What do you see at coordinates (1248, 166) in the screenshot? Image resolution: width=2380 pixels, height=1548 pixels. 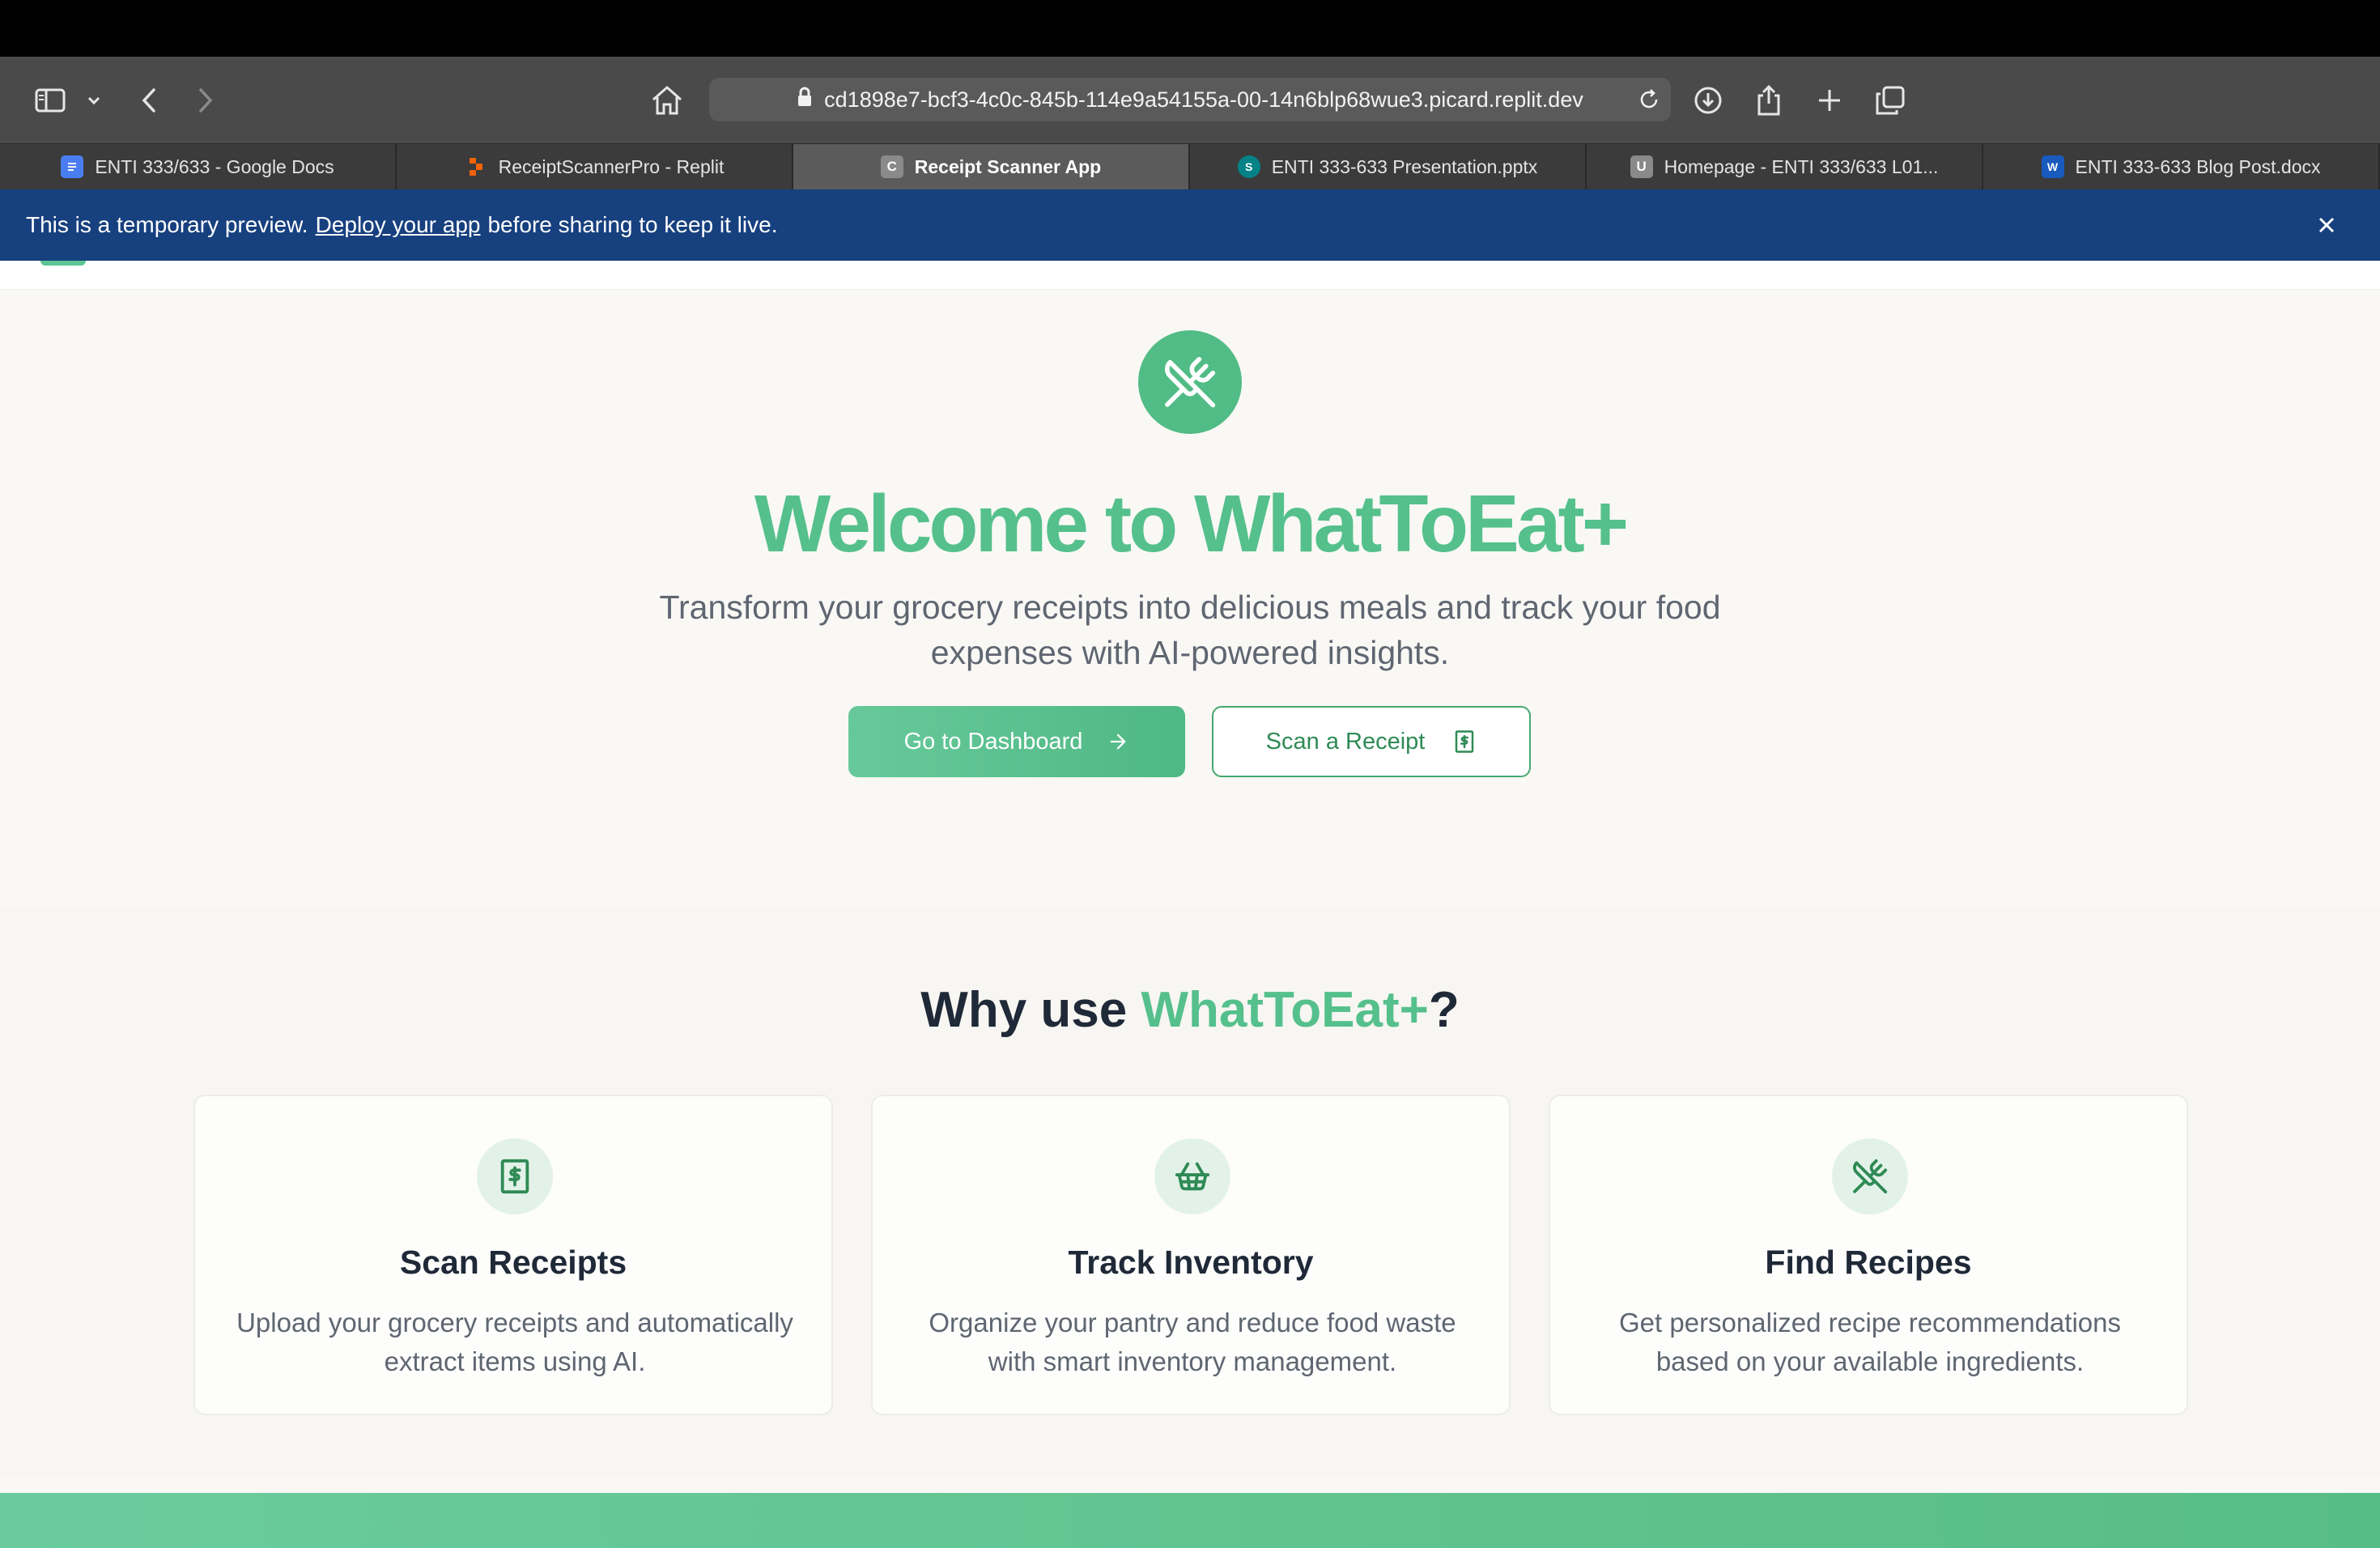 I see `sharepoint-icon: S` at bounding box center [1248, 166].